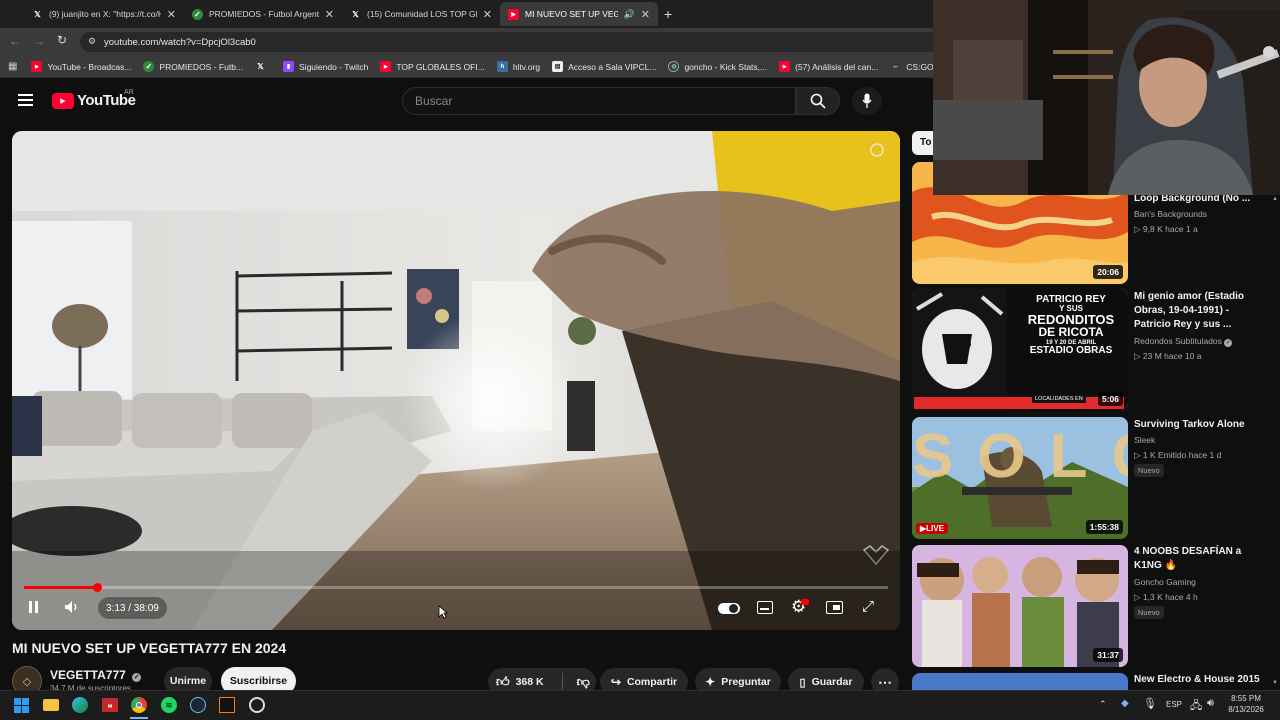 The width and height of the screenshot is (1280, 720). I want to click on sidebar-video-title: New Electro & House 2015, so click(1199, 680).